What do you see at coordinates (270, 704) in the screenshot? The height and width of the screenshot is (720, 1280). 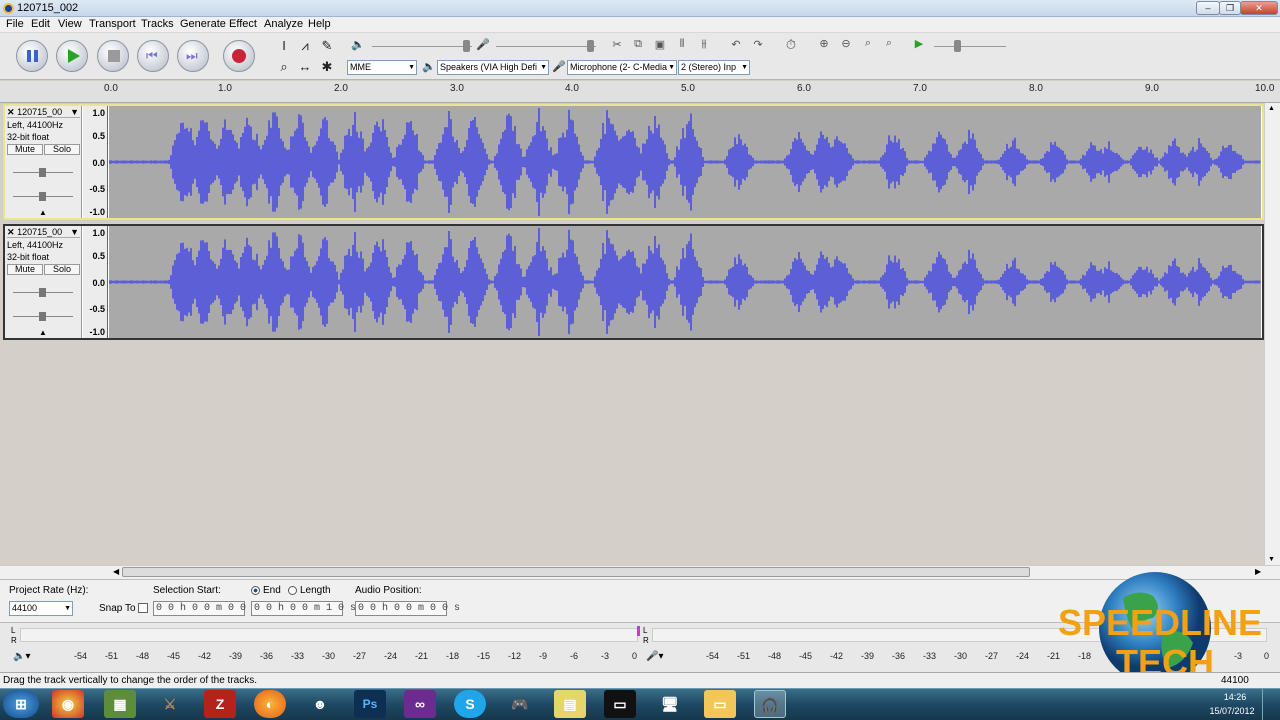 I see `firefox-taskbar-icon: ◐` at bounding box center [270, 704].